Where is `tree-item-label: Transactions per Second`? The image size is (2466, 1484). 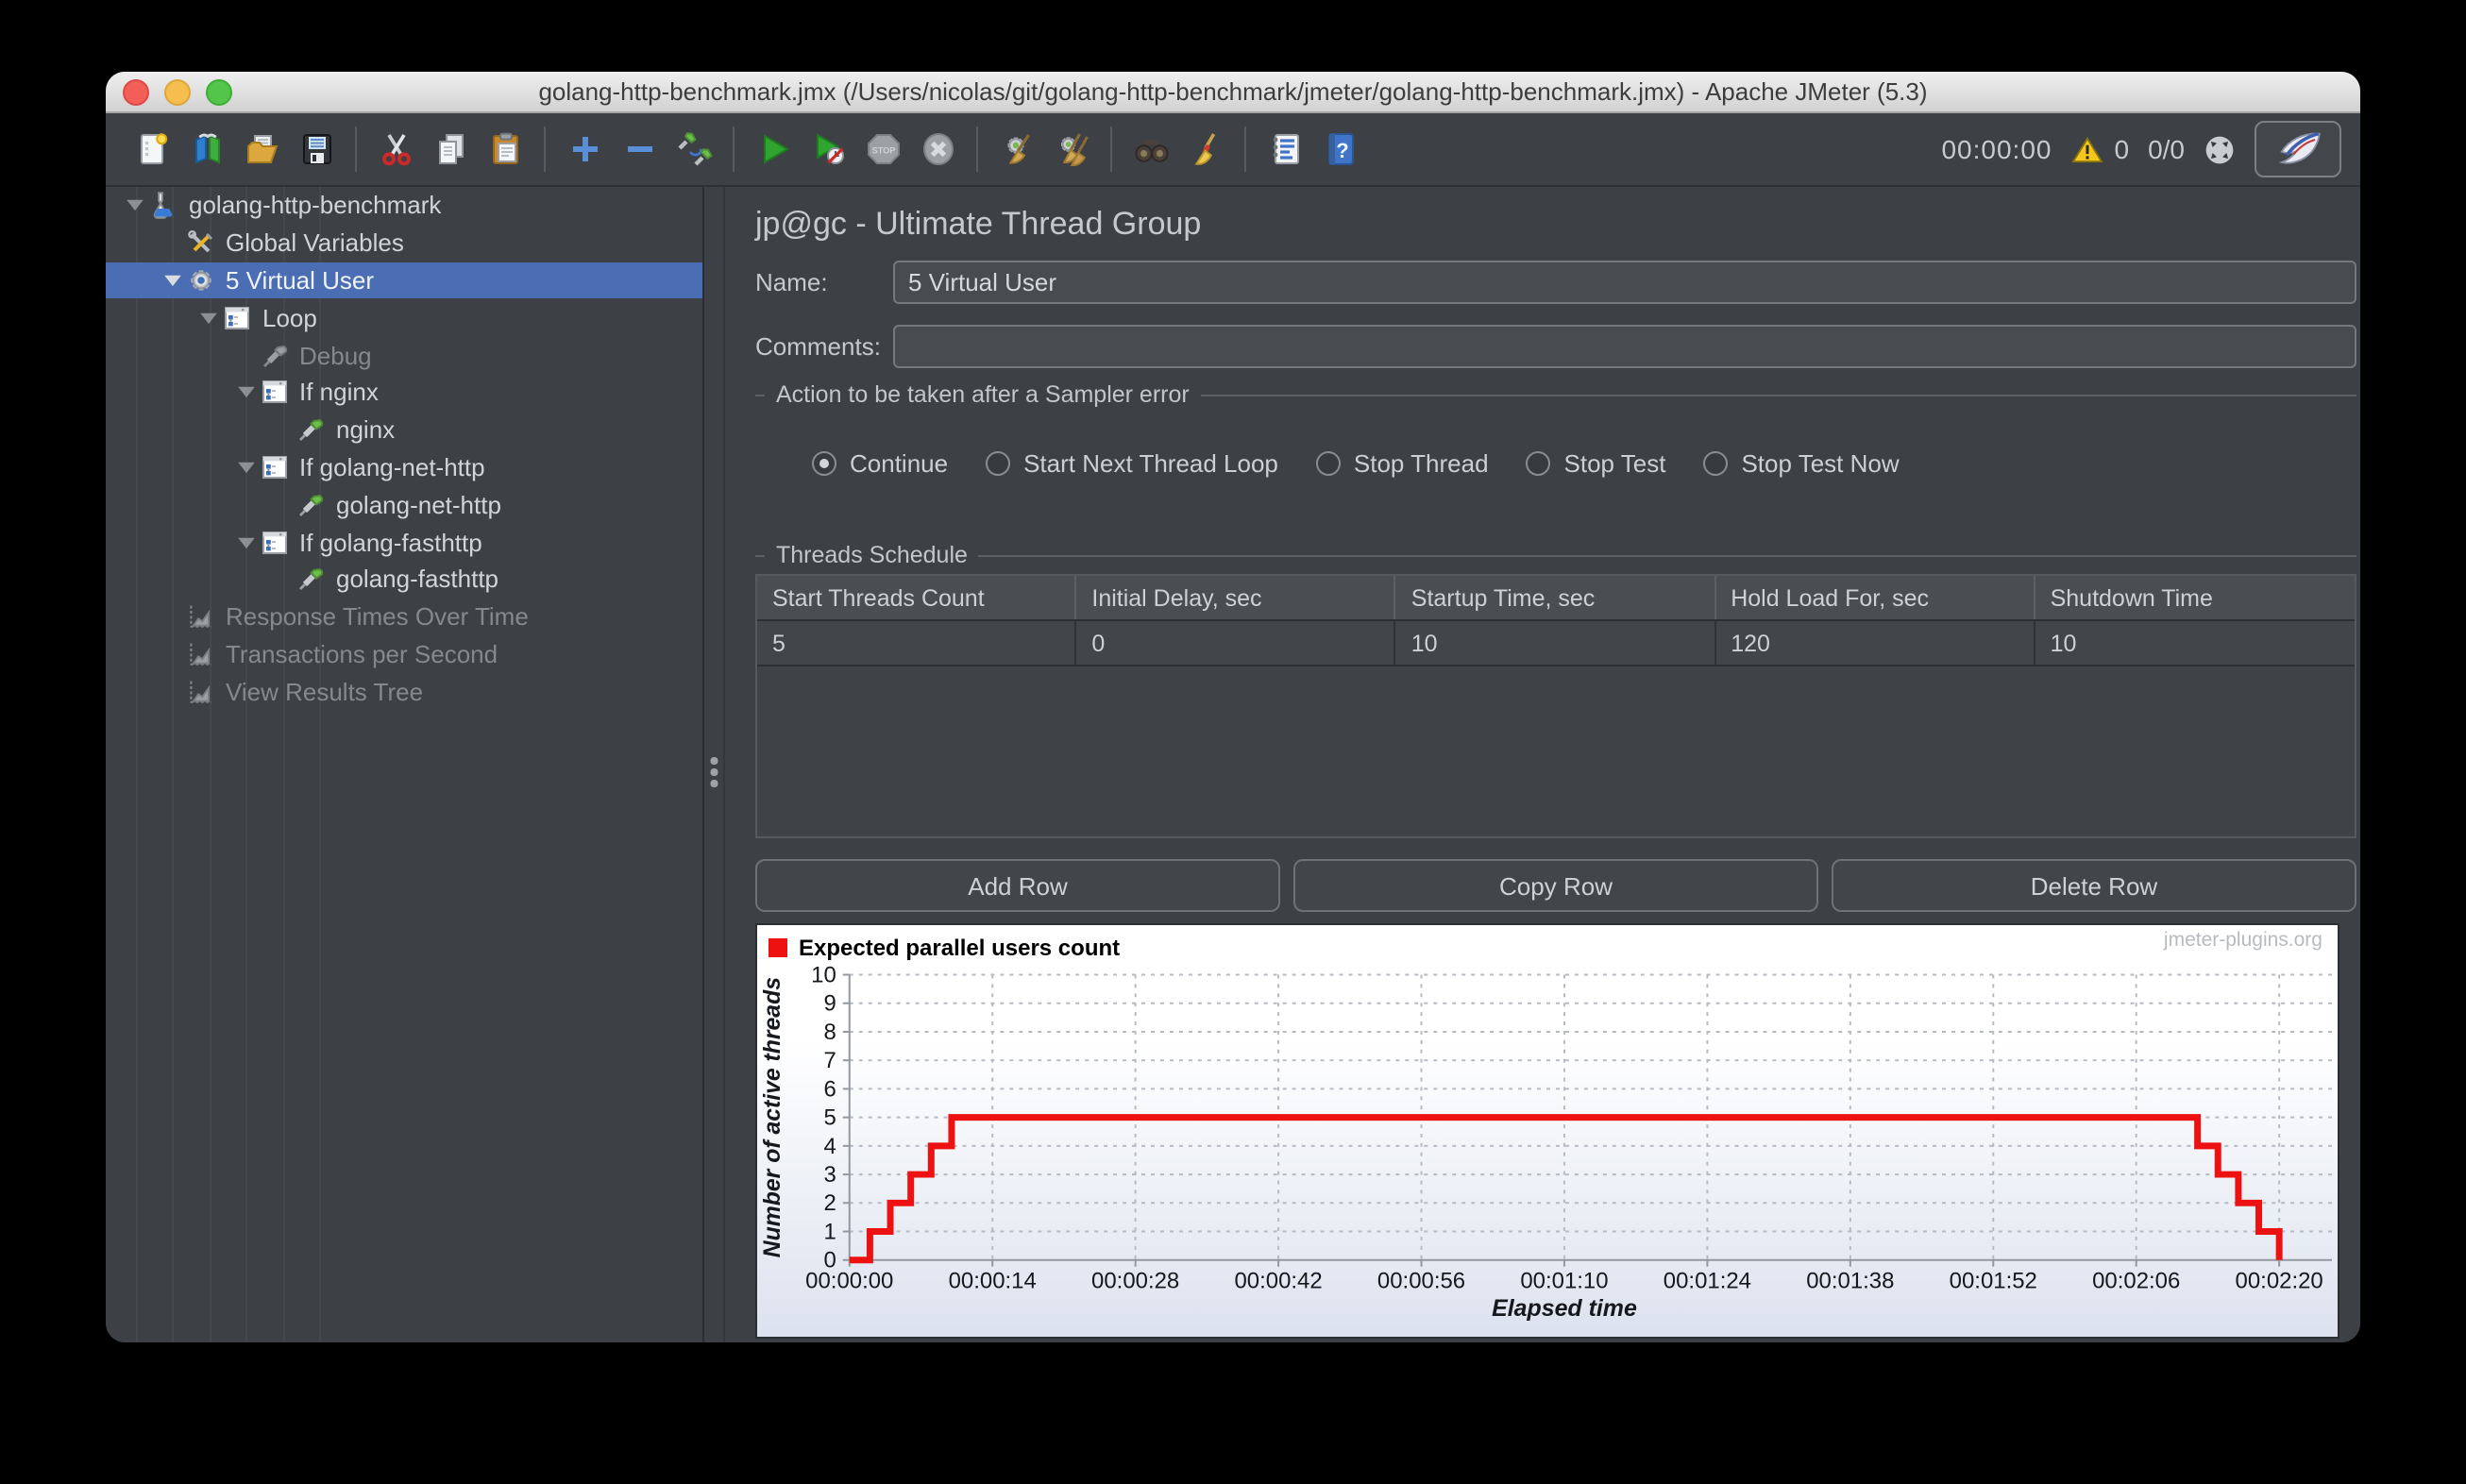 tree-item-label: Transactions per Second is located at coordinates (362, 653).